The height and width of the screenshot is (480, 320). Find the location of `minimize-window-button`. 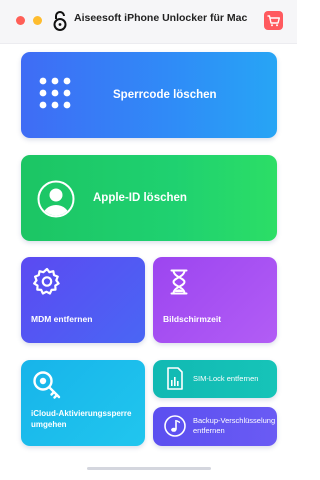

minimize-window-button is located at coordinates (37, 20).